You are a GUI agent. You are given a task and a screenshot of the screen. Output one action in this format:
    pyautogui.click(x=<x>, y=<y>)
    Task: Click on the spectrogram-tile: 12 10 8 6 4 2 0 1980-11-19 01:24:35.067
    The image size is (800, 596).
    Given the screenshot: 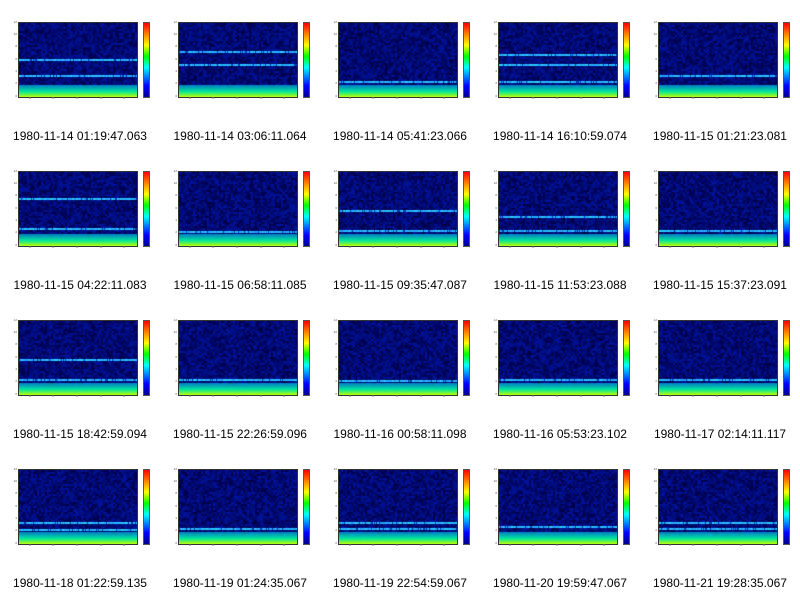 What is the action you would take?
    pyautogui.click(x=240, y=521)
    